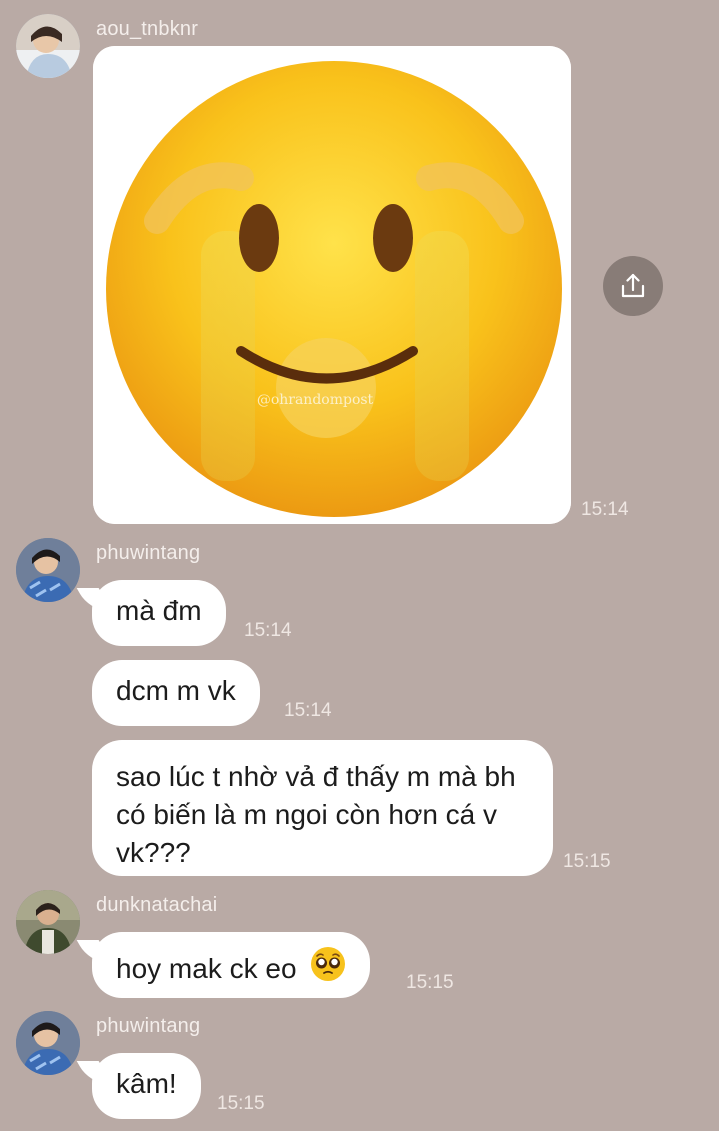 This screenshot has height=1131, width=719. Describe the element at coordinates (159, 613) in the screenshot. I see `message-bubble: mà đm` at that location.